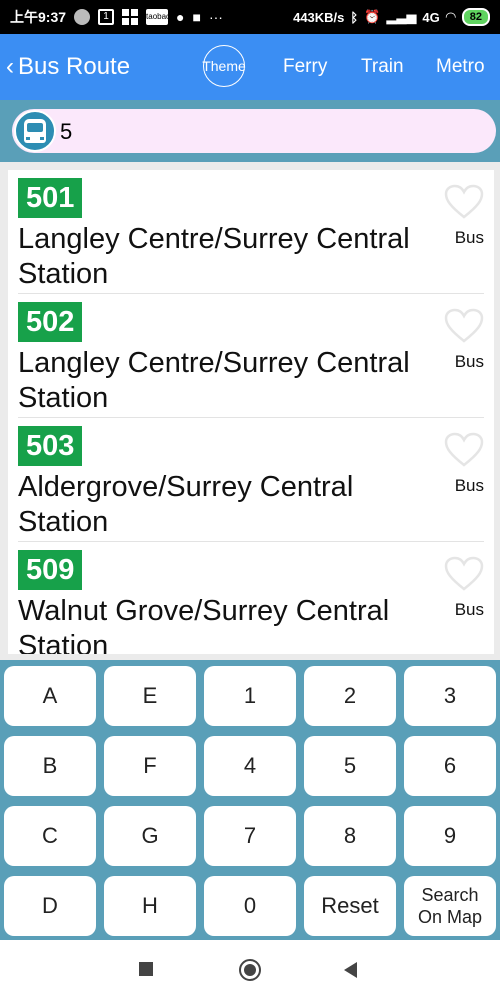  Describe the element at coordinates (82, 17) in the screenshot. I see `notification-icon` at that location.